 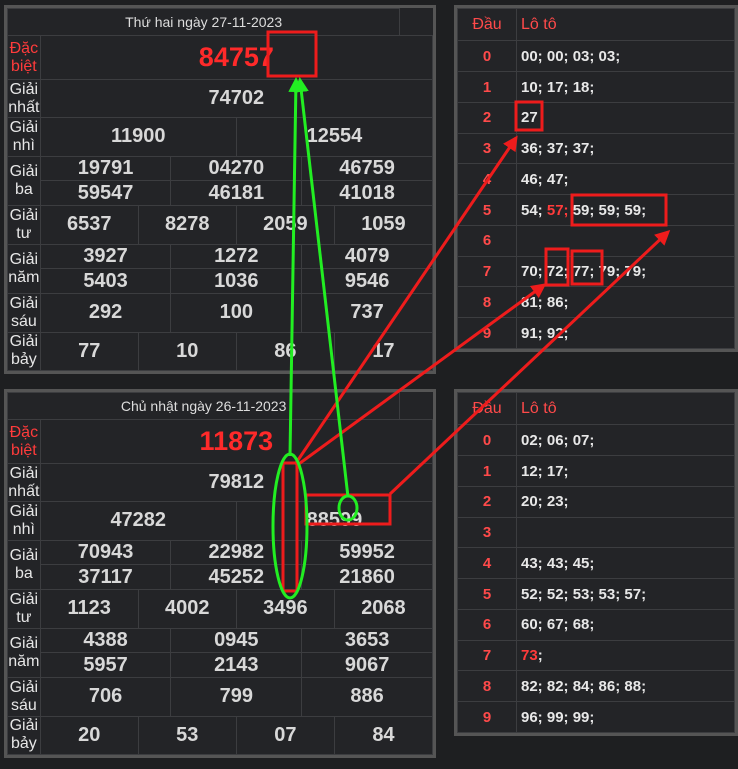 I want to click on draw-date-title: Thứ hai ngày 27-11-2023, so click(x=203, y=22).